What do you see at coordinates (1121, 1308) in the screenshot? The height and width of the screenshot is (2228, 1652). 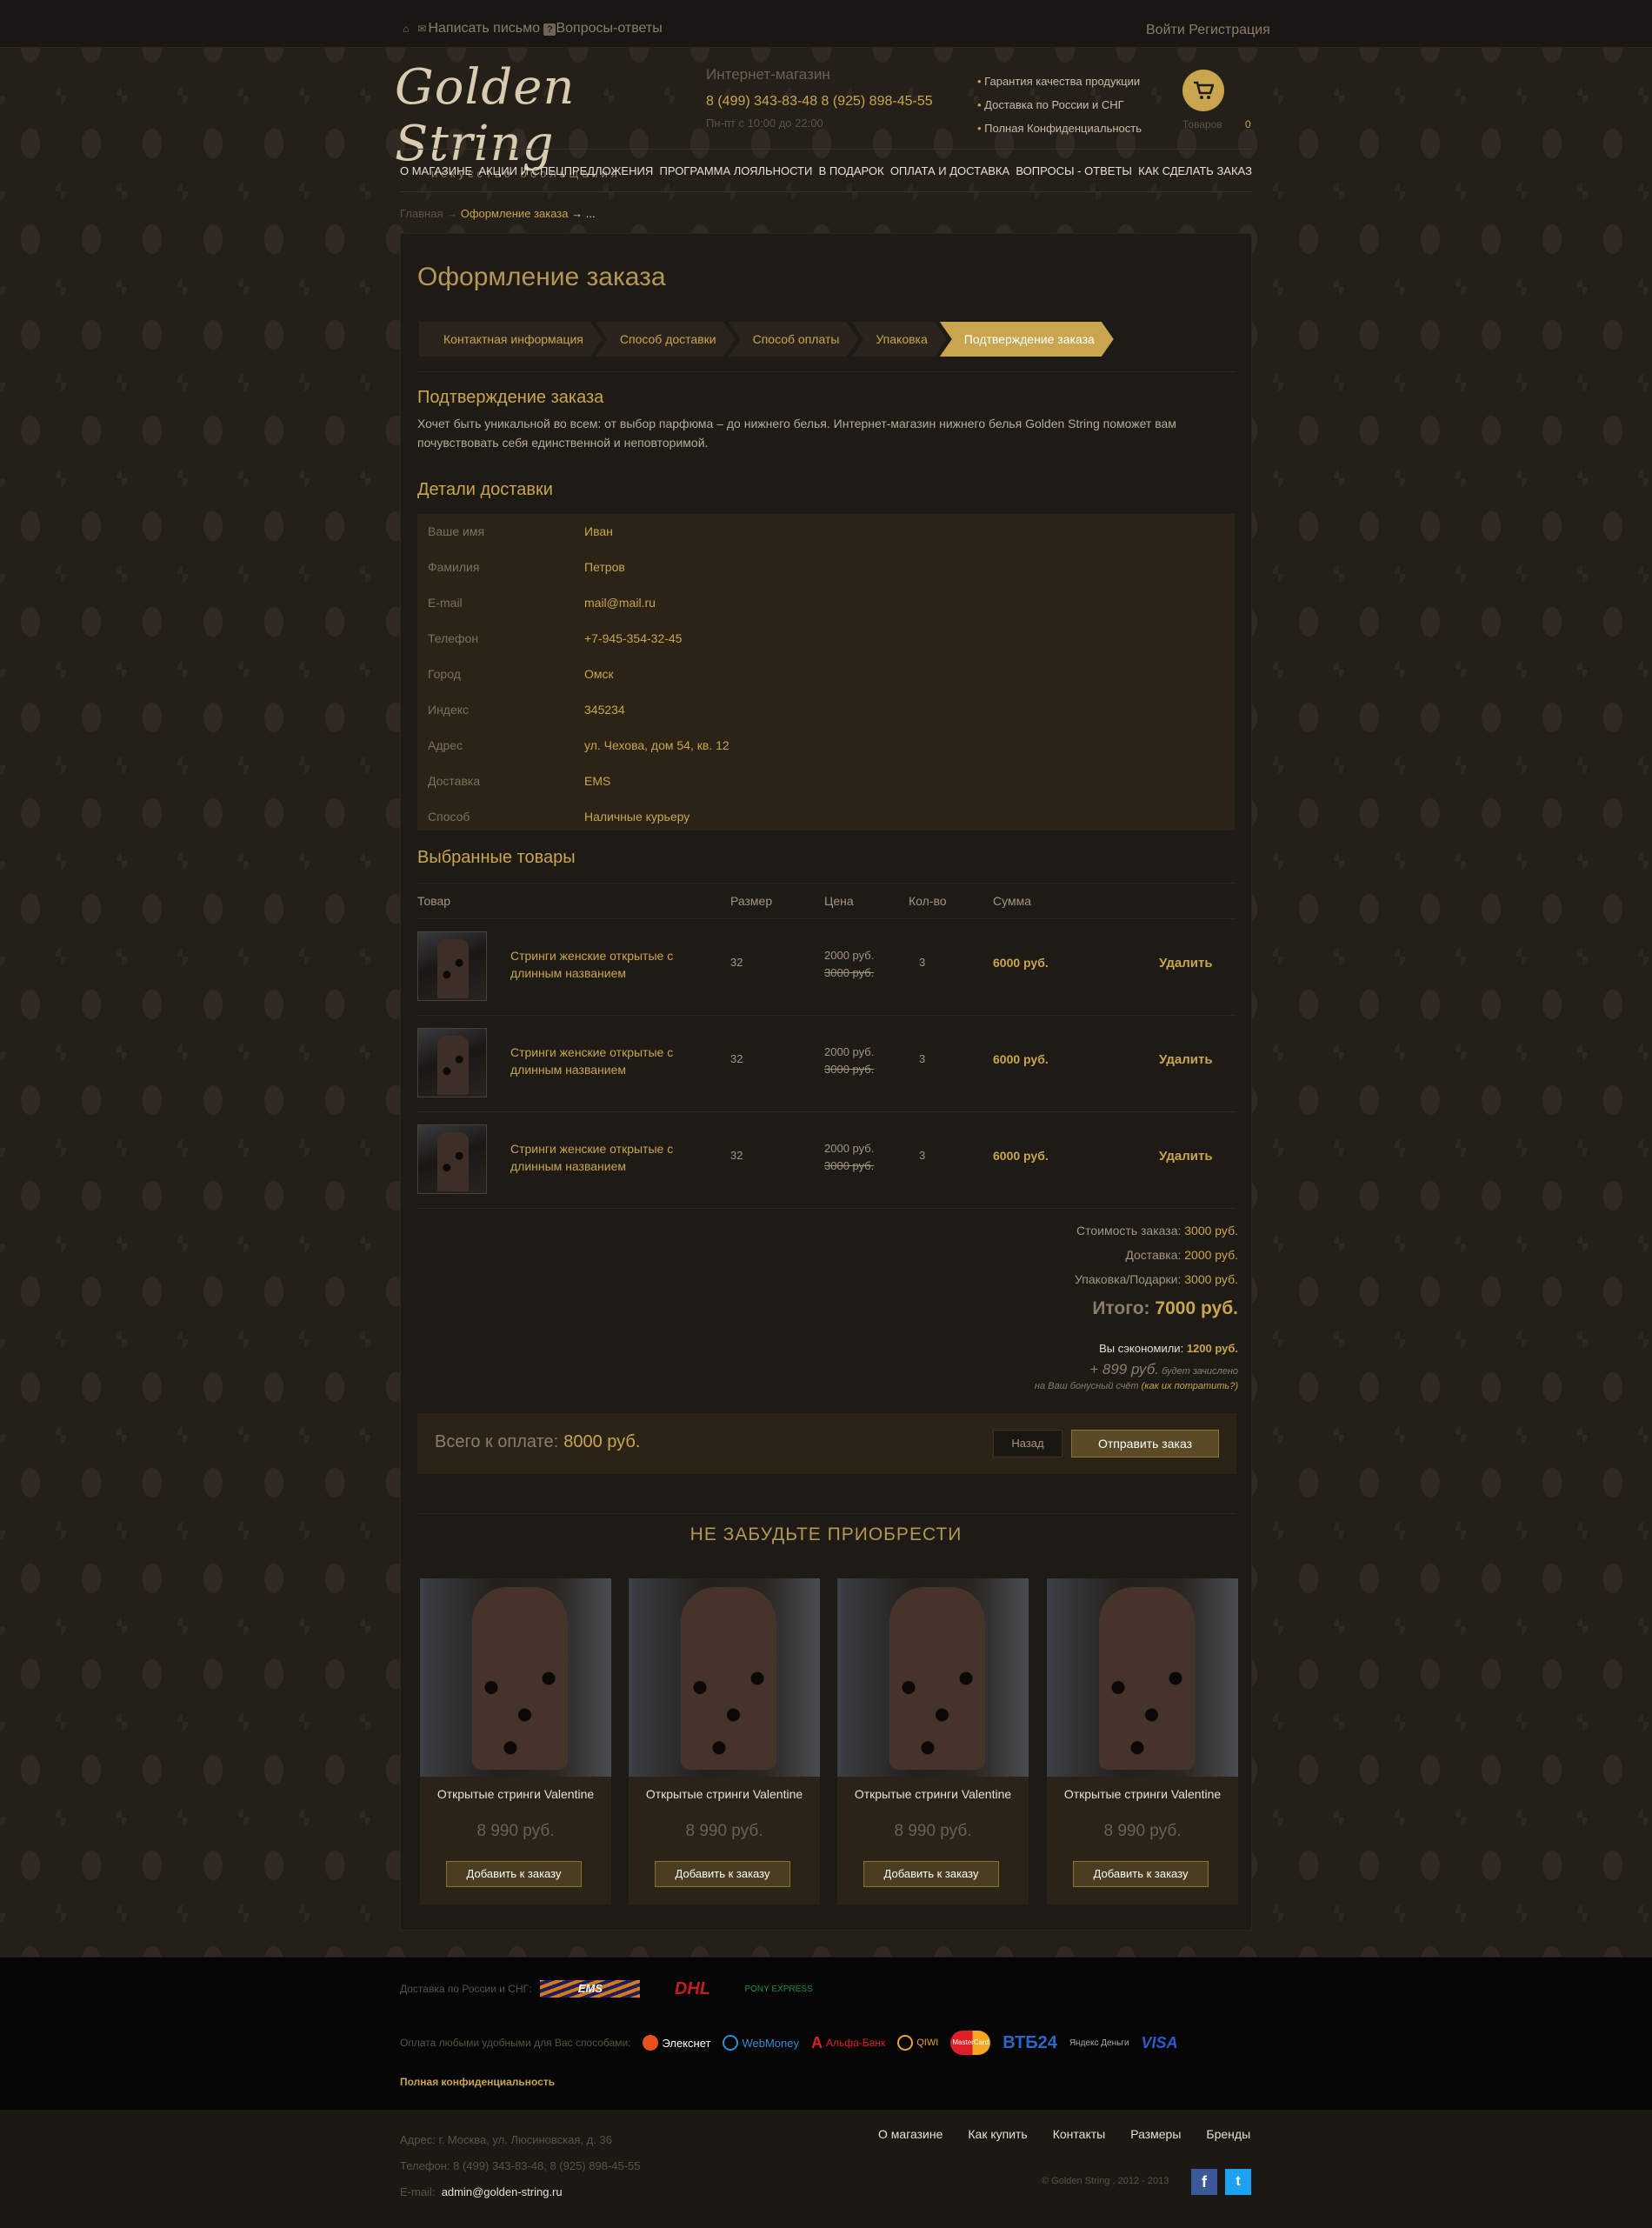 I see `total-label: Итого:` at bounding box center [1121, 1308].